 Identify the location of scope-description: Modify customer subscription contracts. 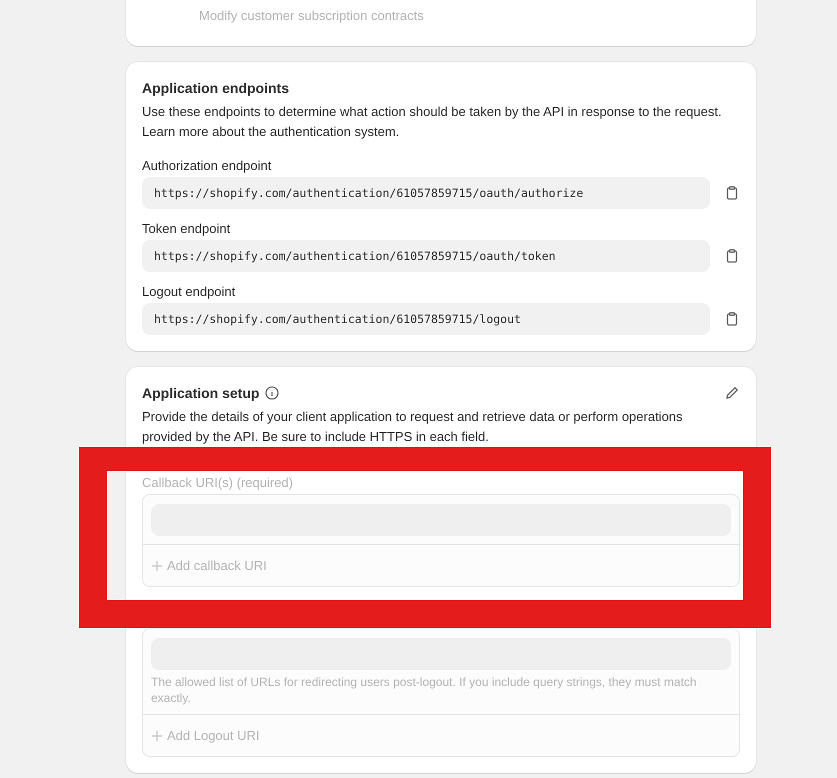
(312, 15).